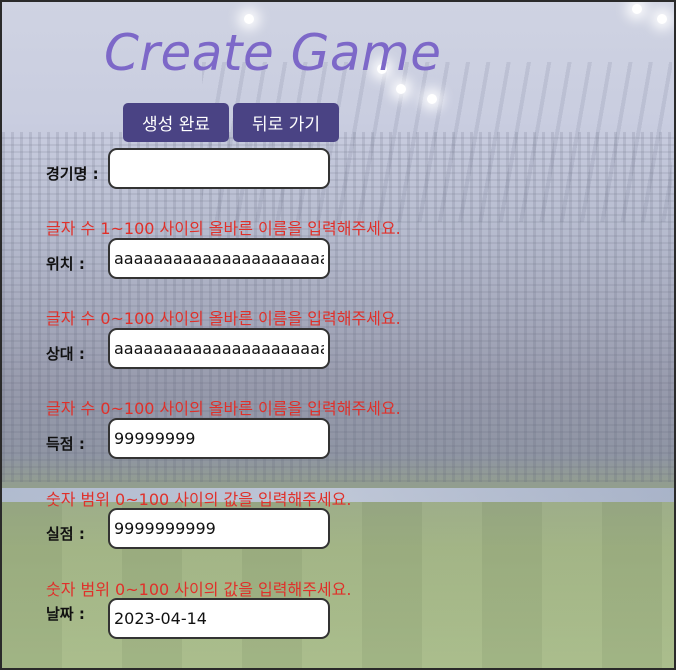 The image size is (676, 670). Describe the element at coordinates (219, 348) in the screenshot. I see `opponent-input` at that location.